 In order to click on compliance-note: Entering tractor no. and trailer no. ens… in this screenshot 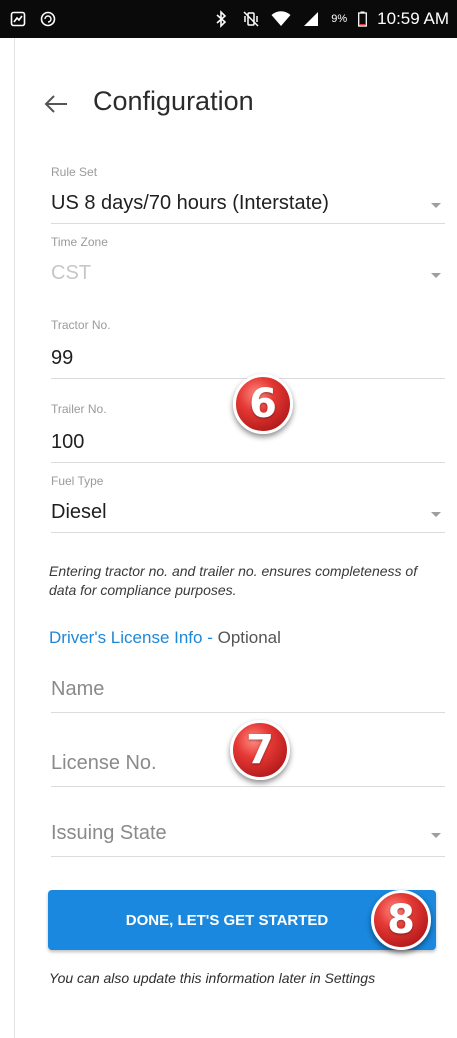, I will do `click(233, 580)`.